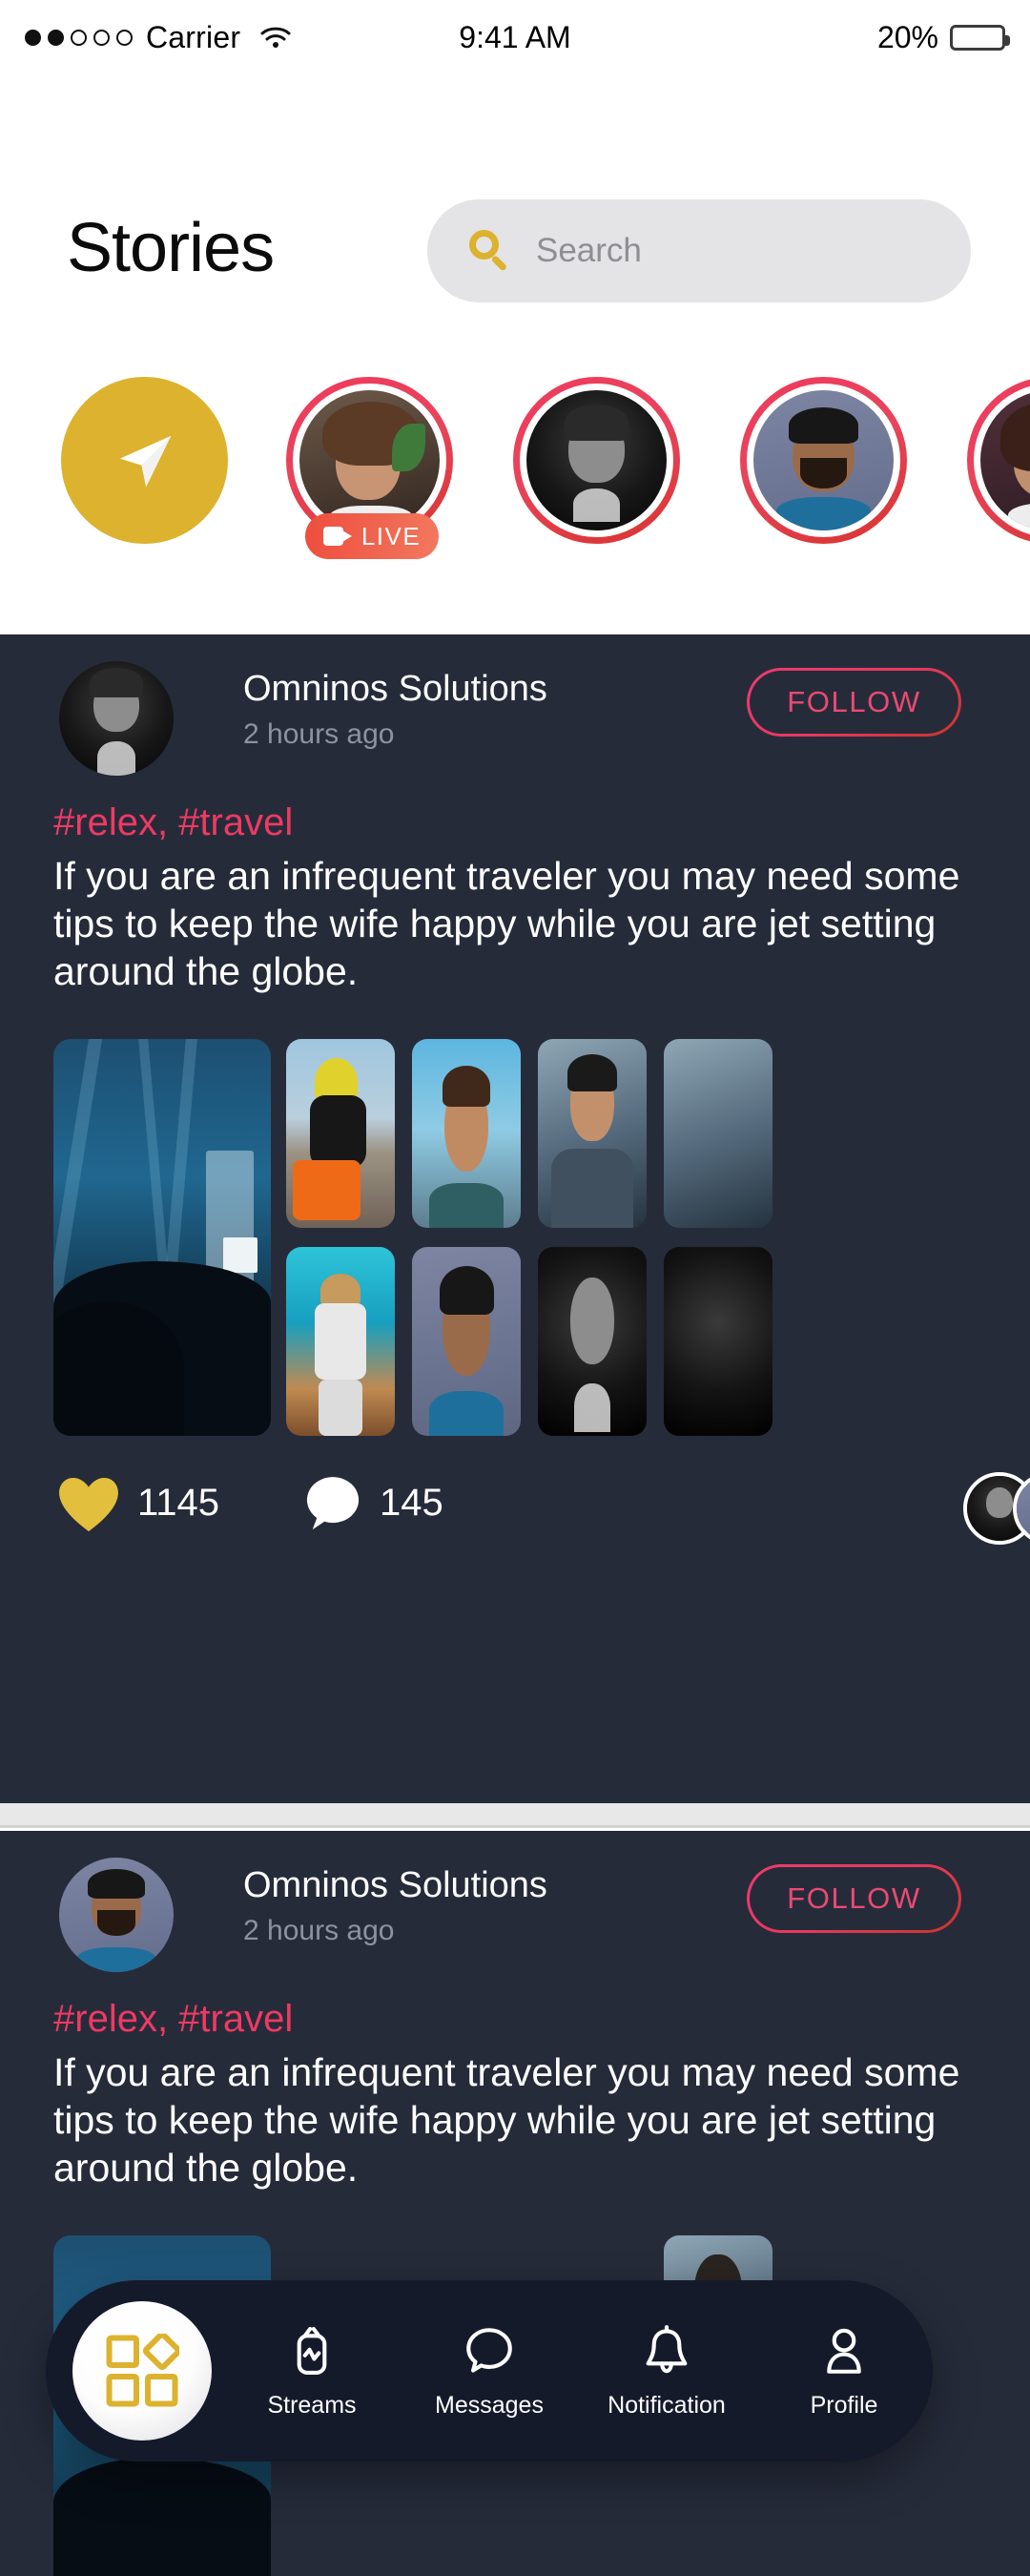 This screenshot has height=2576, width=1030. I want to click on stories-carousel: LIVE, so click(515, 493).